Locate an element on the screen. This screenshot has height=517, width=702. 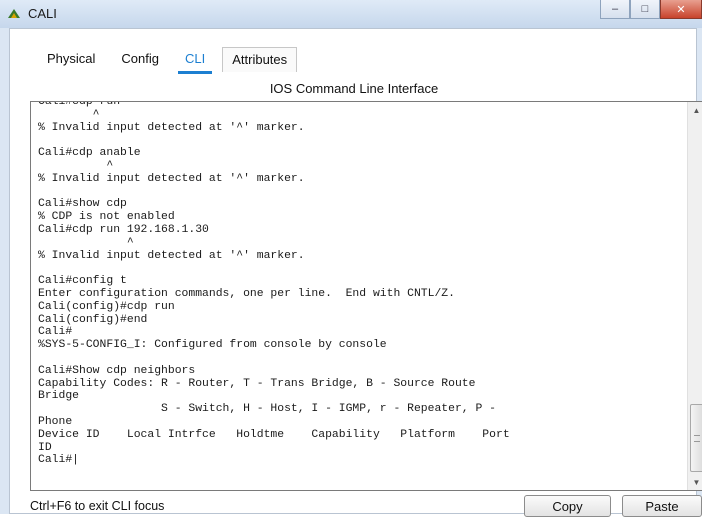
exit-focus-hint: Ctrl+F6 to exit CLI focus is located at coordinates (97, 506).